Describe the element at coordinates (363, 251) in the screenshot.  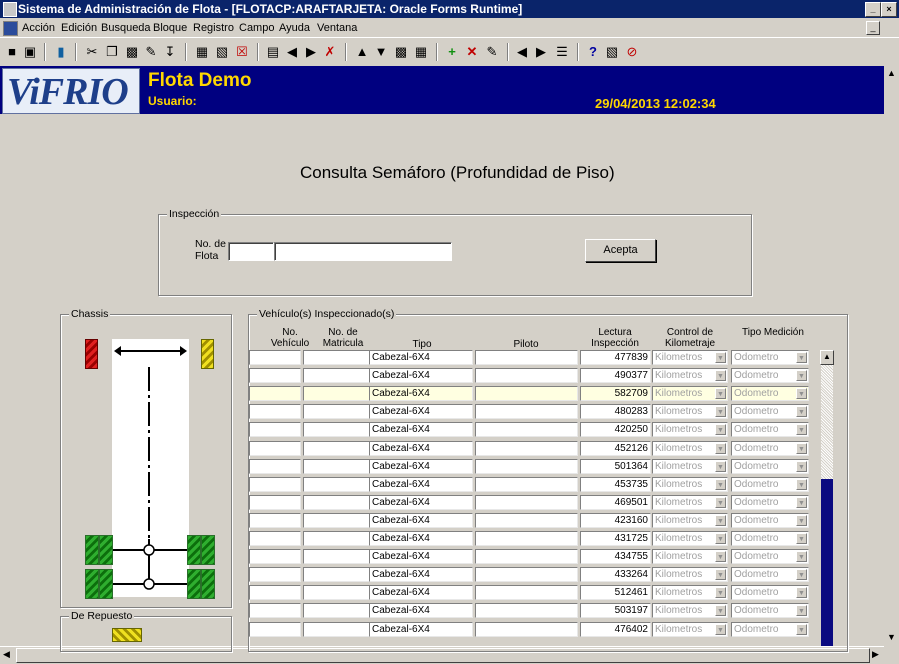
I see `fleet-name-field` at that location.